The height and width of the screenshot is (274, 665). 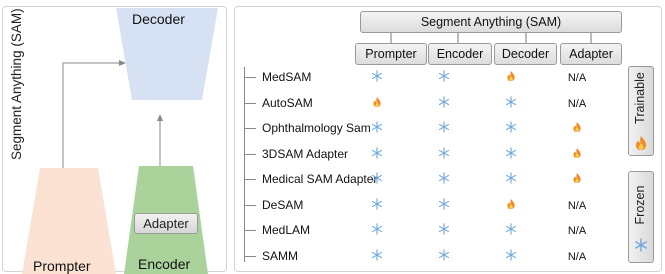 What do you see at coordinates (283, 204) in the screenshot?
I see `row-name: DeSAM` at bounding box center [283, 204].